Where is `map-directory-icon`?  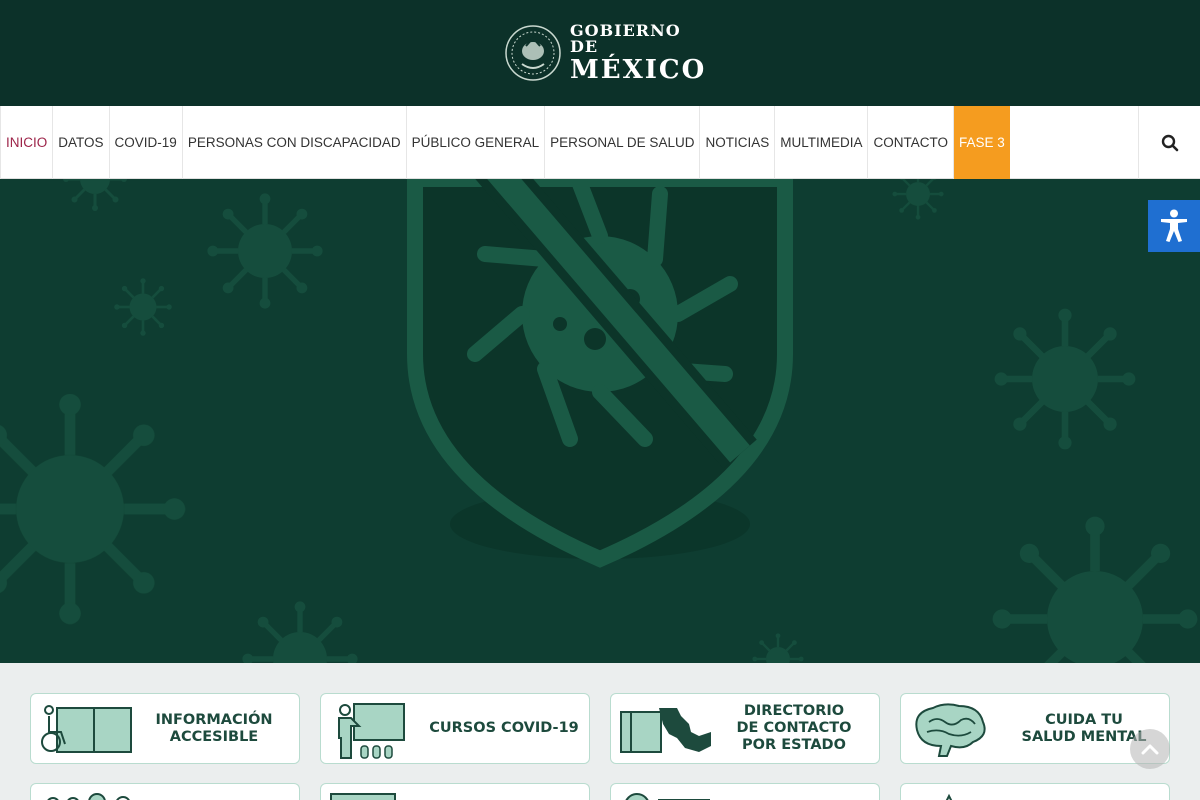
map-directory-icon is located at coordinates (665, 730).